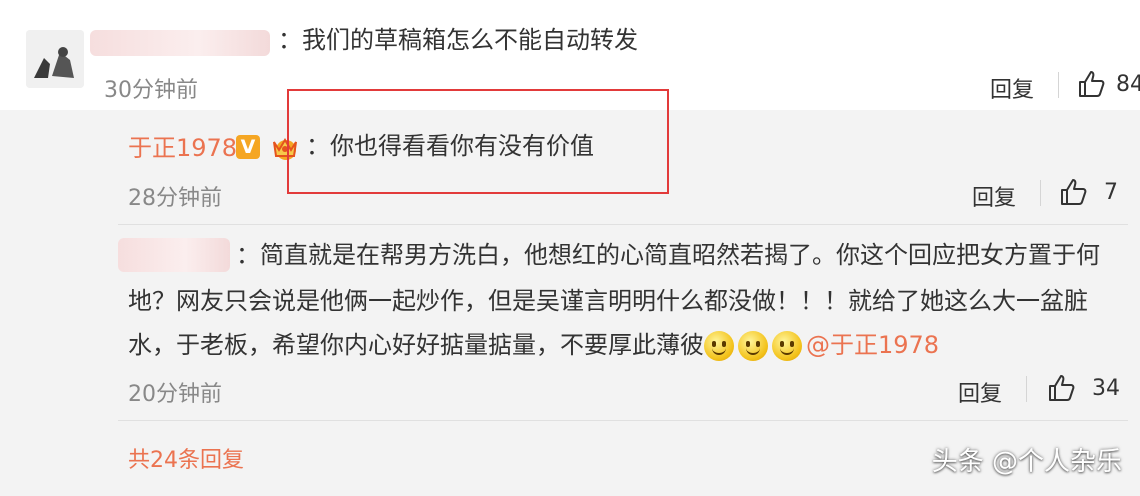  What do you see at coordinates (55, 59) in the screenshot?
I see `avatar` at bounding box center [55, 59].